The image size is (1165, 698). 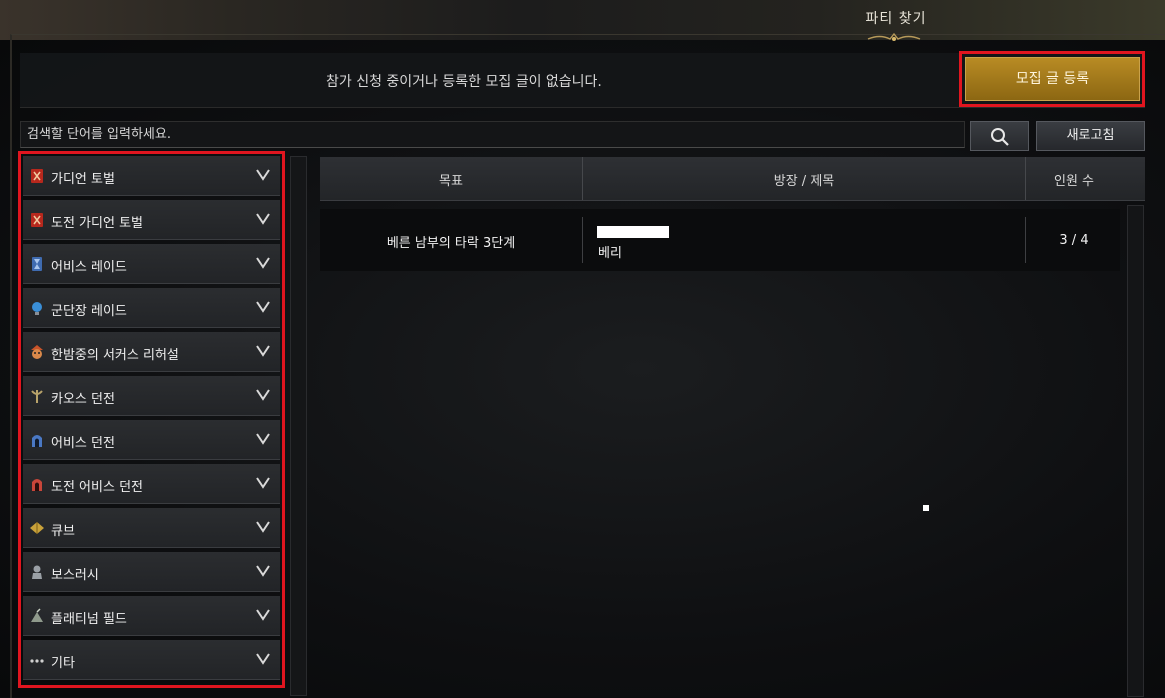 I want to click on circus-icon, so click(x=37, y=352).